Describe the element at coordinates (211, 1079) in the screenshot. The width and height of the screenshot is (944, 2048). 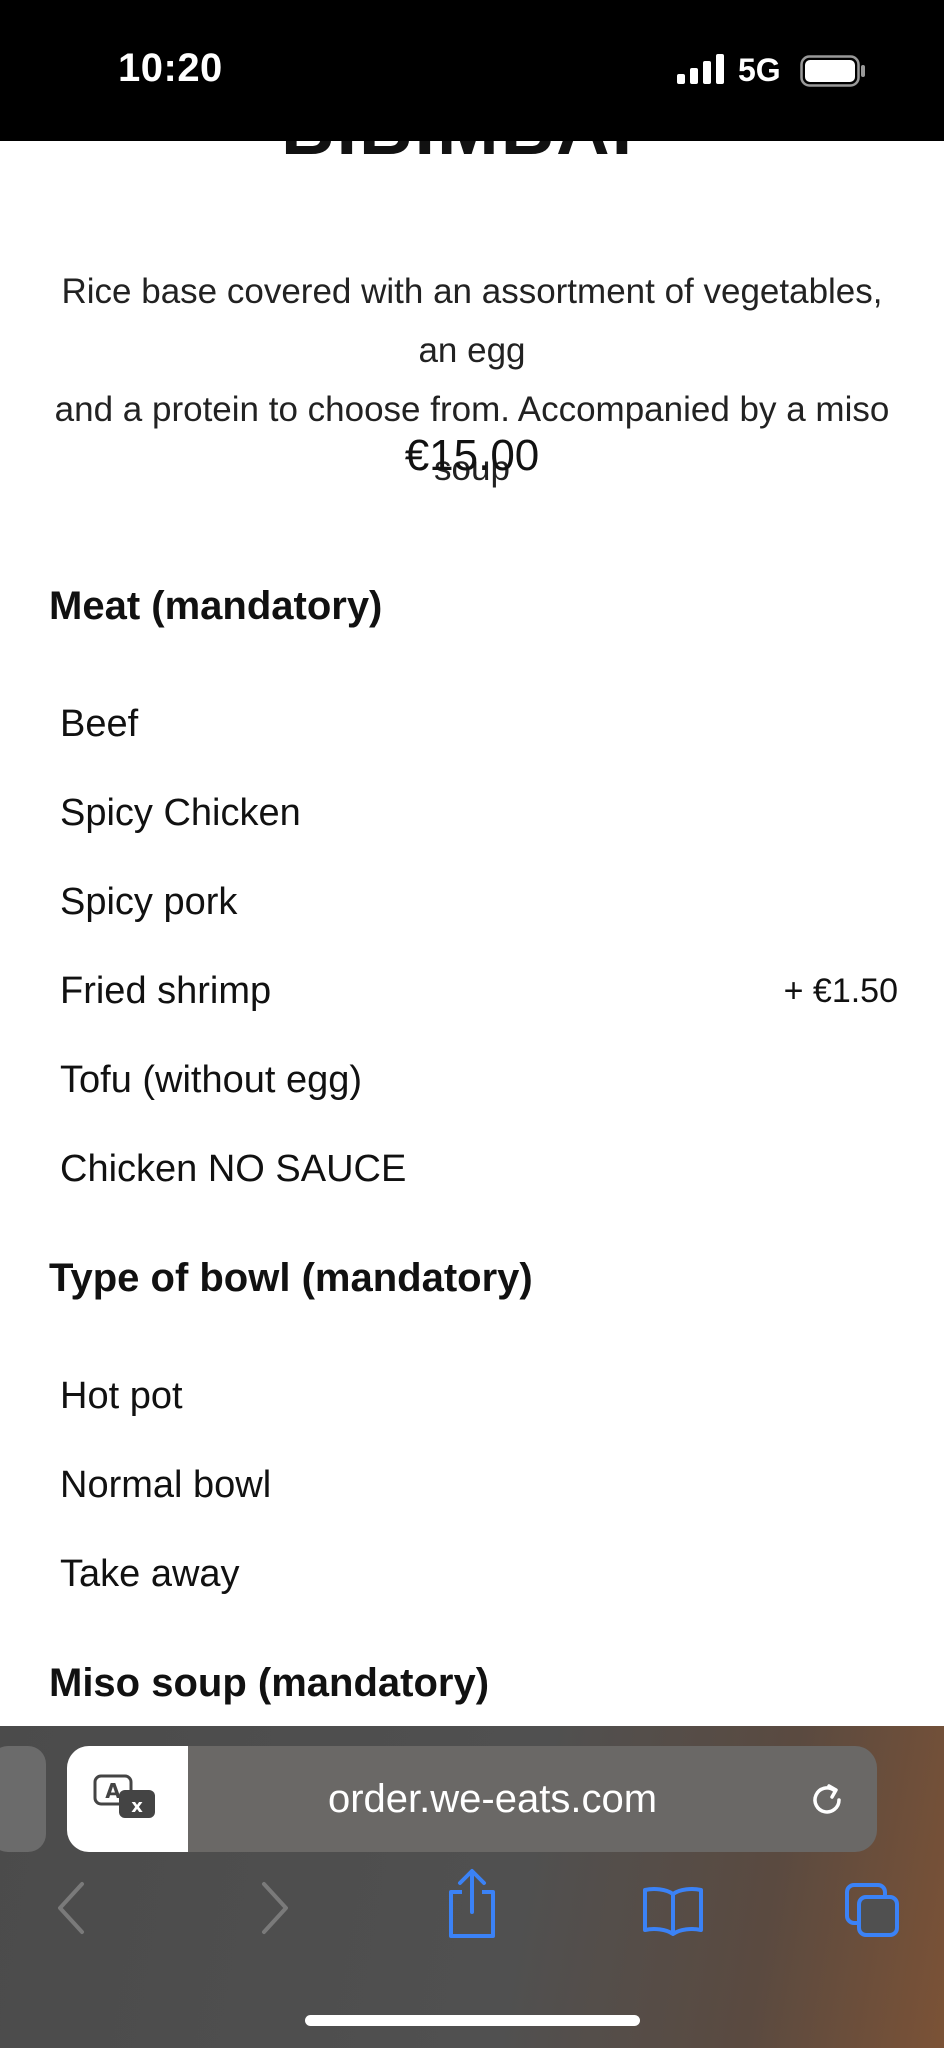
I see `option-label: Tofu (without egg)` at that location.